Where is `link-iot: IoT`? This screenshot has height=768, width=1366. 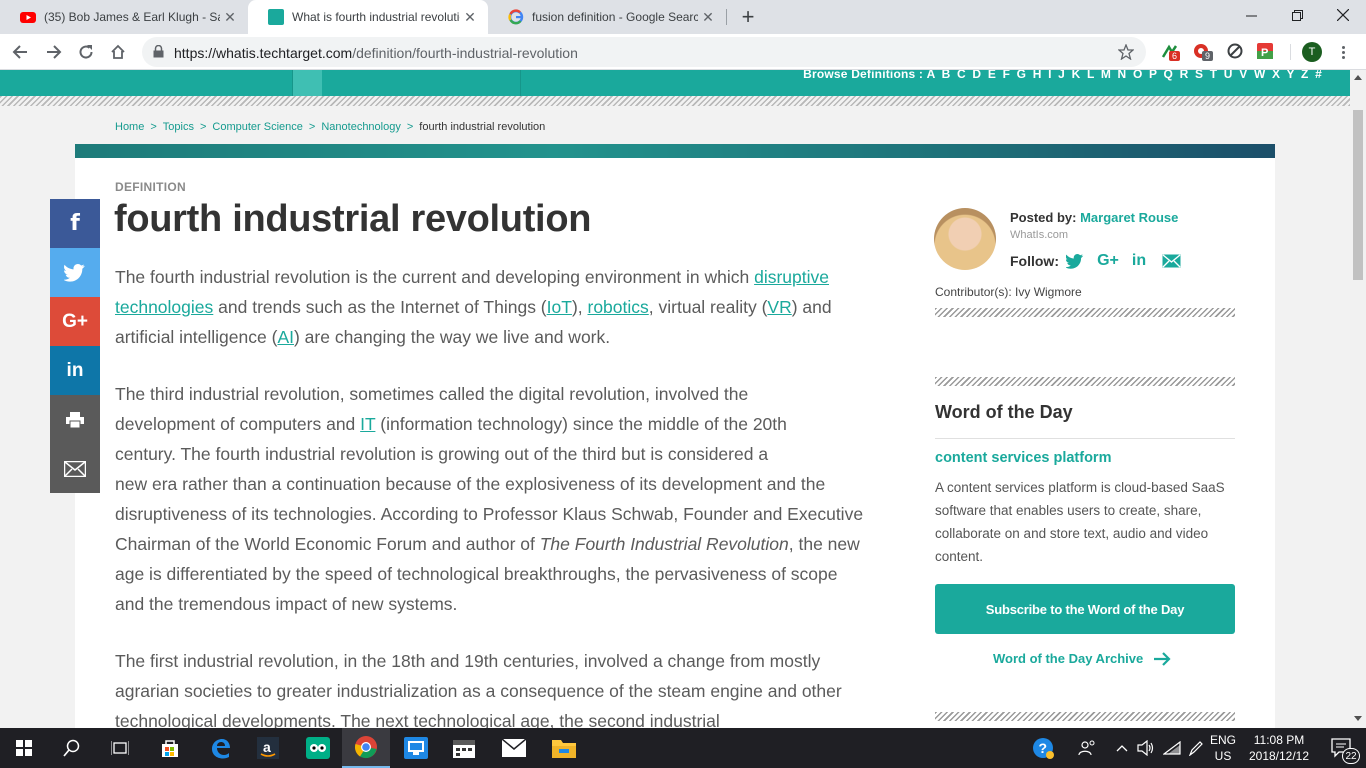
link-iot: IoT is located at coordinates (559, 307).